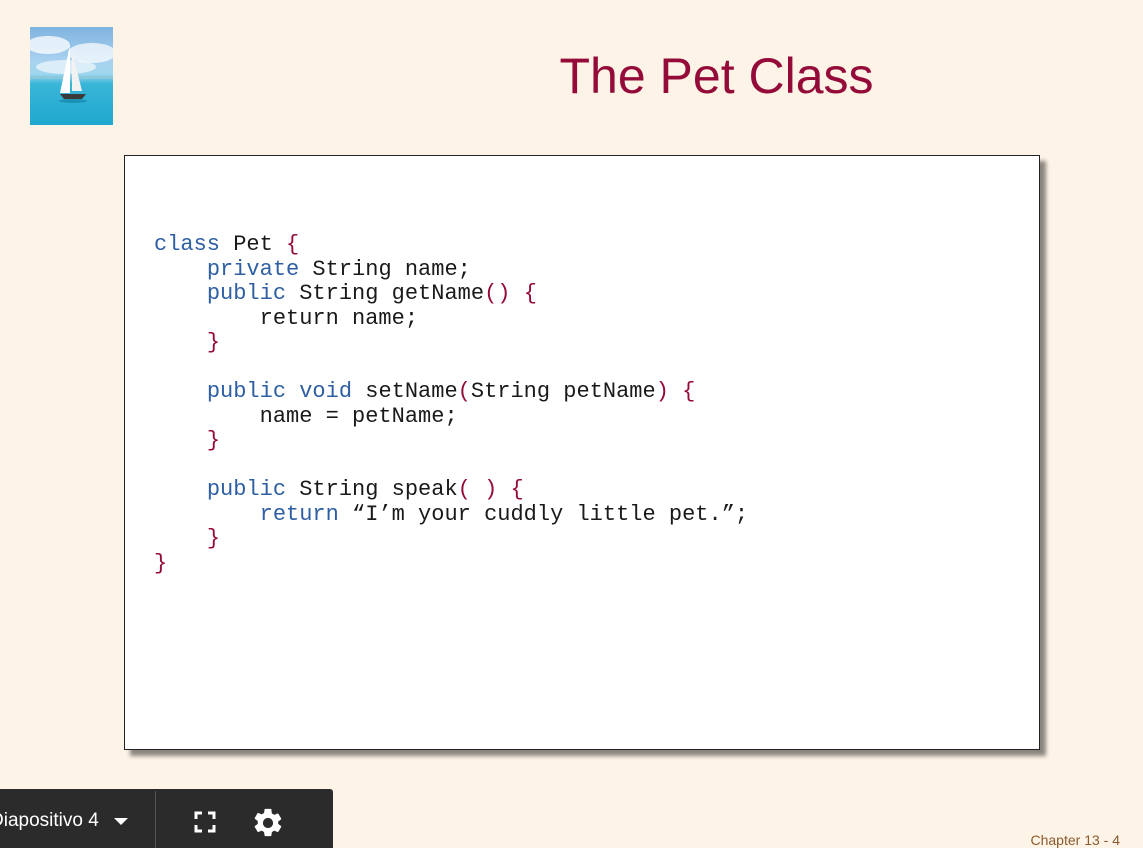  Describe the element at coordinates (1075, 840) in the screenshot. I see `slide-footer: Chapter 13 - 4` at that location.